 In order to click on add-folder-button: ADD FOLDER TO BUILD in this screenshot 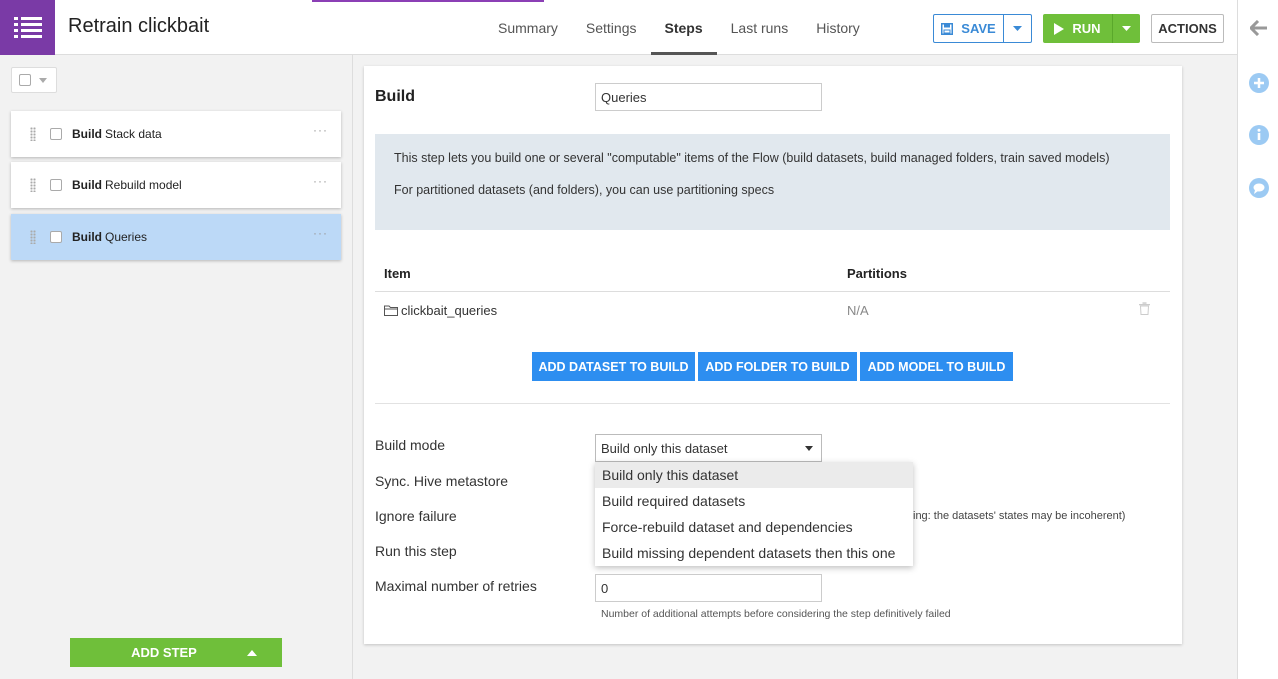, I will do `click(777, 366)`.